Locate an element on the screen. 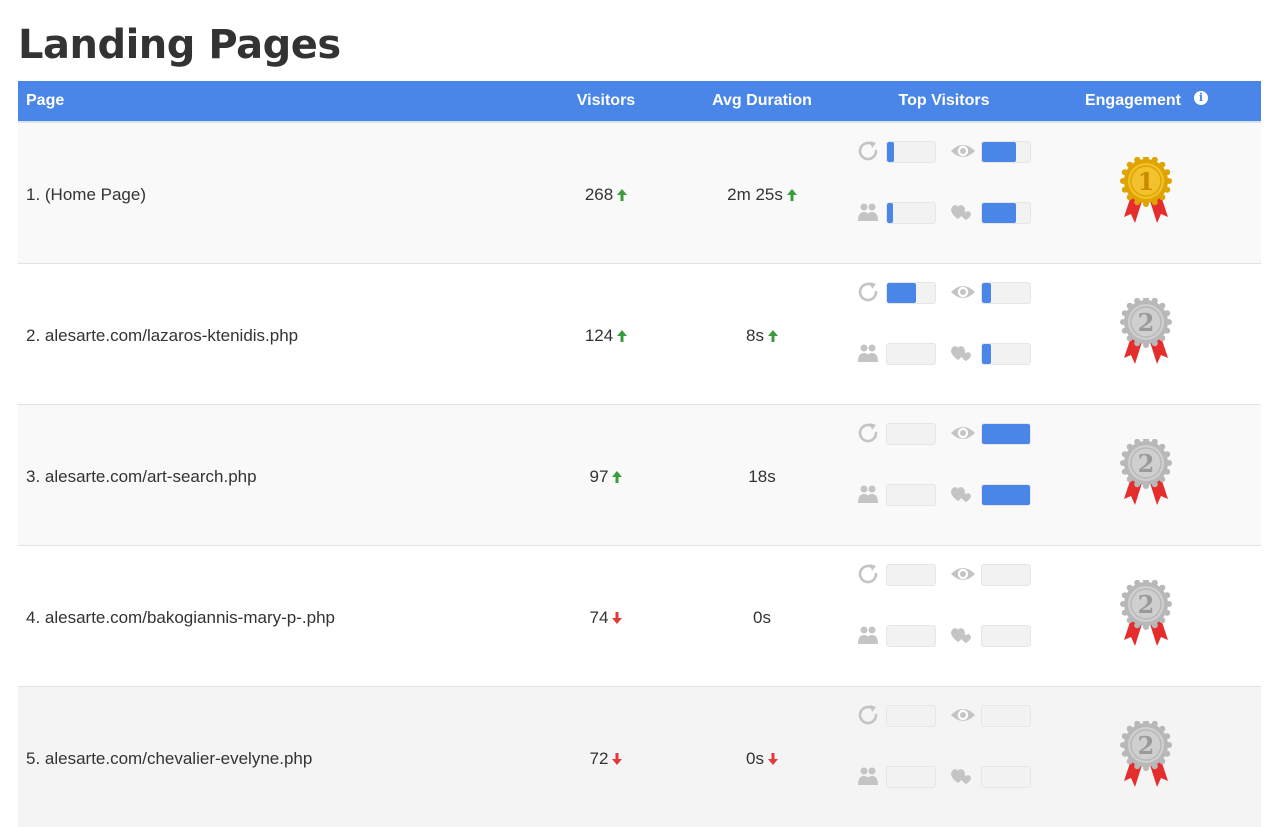  column-header-visitors: Visitors is located at coordinates (606, 101).